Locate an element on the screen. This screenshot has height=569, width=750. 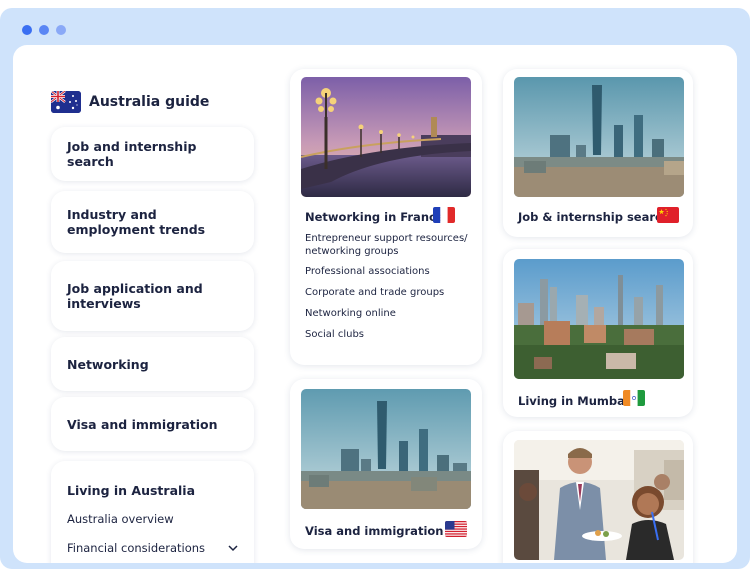
card-living-mumbai: Living in Mumbai is located at coordinates (598, 333).